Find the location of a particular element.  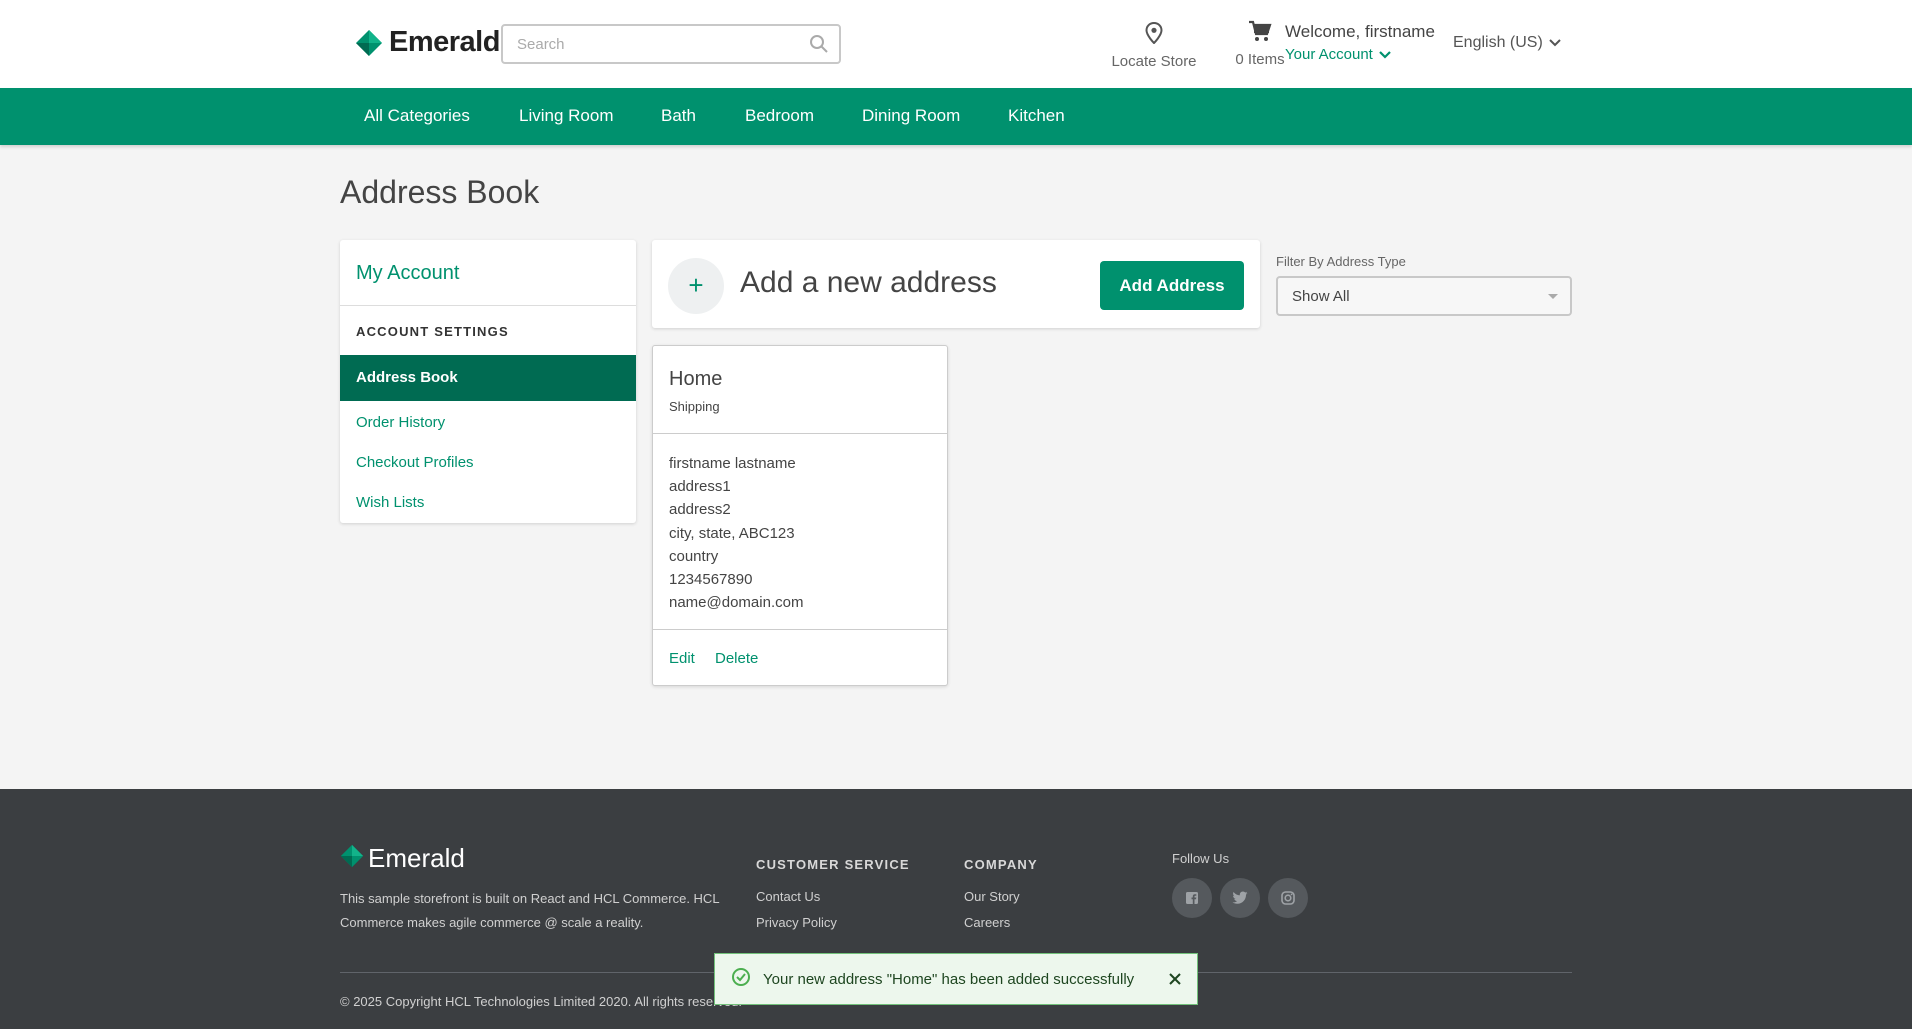

address-type-filter: Filter By Address Type Show All is located at coordinates (1424, 285).